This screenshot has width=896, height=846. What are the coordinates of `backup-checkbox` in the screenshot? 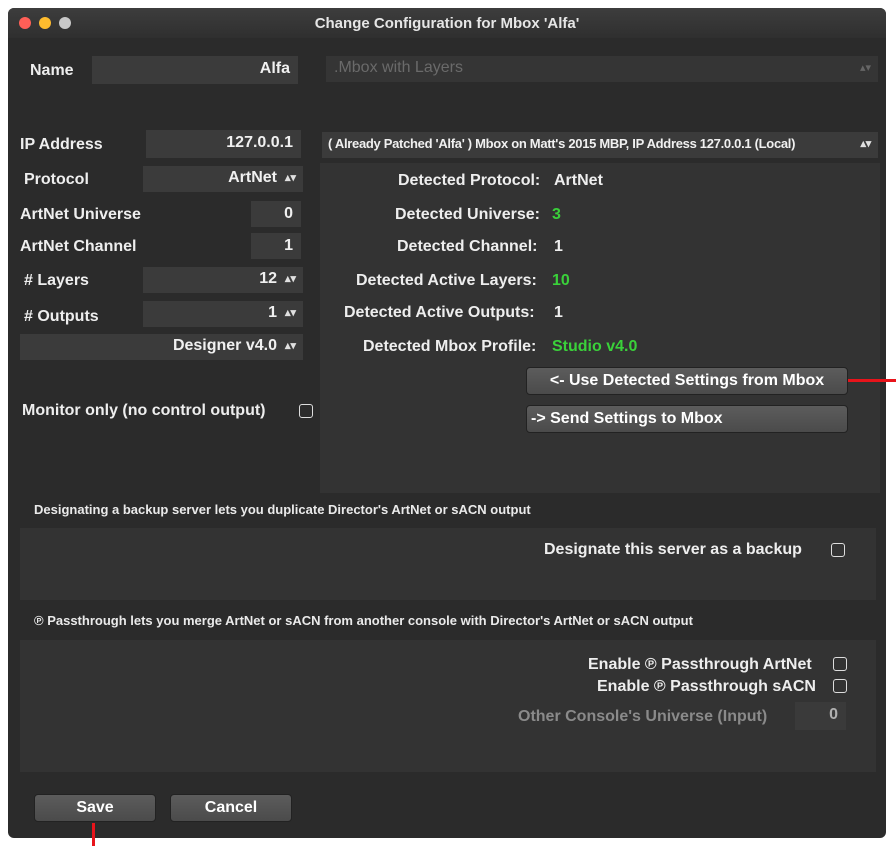 It's located at (838, 550).